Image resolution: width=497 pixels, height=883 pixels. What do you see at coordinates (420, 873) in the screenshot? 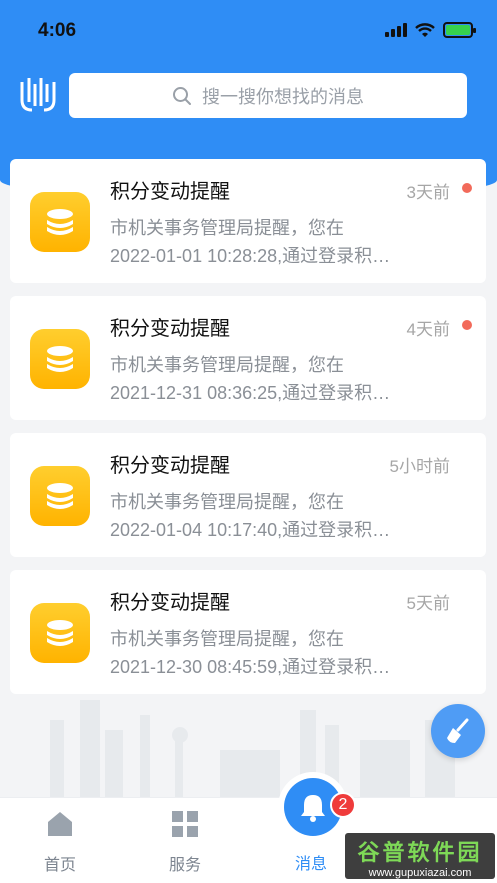
I see `watermark-sub: www.gupuxiazai.com` at bounding box center [420, 873].